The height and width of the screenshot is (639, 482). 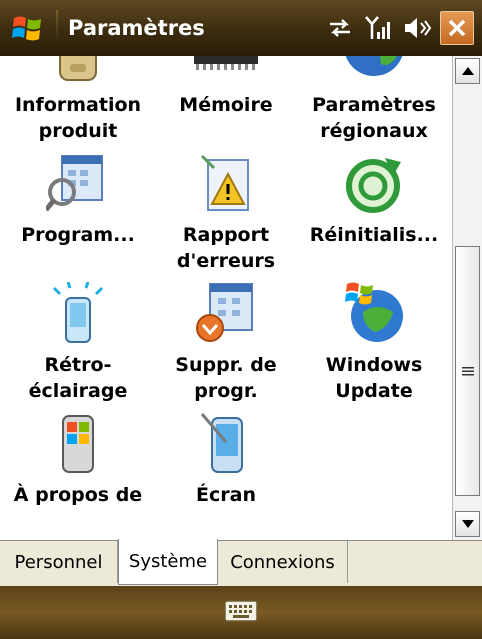 I want to click on grip-icon, so click(x=467, y=371).